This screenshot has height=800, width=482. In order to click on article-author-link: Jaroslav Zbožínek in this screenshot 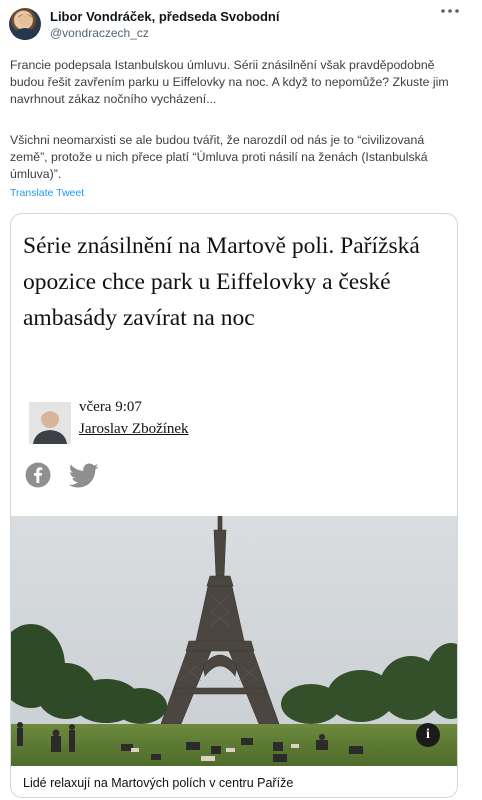, I will do `click(134, 429)`.